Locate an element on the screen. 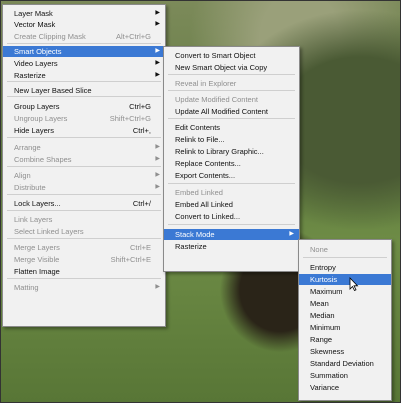 The height and width of the screenshot is (403, 401). shortcut-text: Ctrl+G is located at coordinates (140, 106).